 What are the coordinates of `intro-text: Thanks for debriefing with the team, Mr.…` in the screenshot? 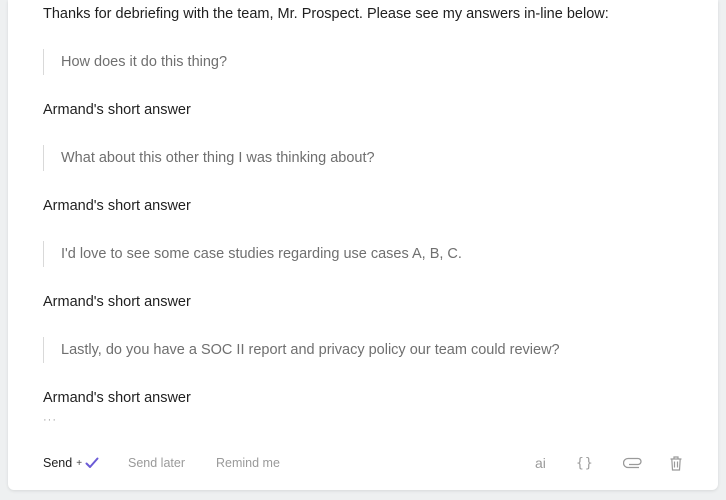 It's located at (326, 14).